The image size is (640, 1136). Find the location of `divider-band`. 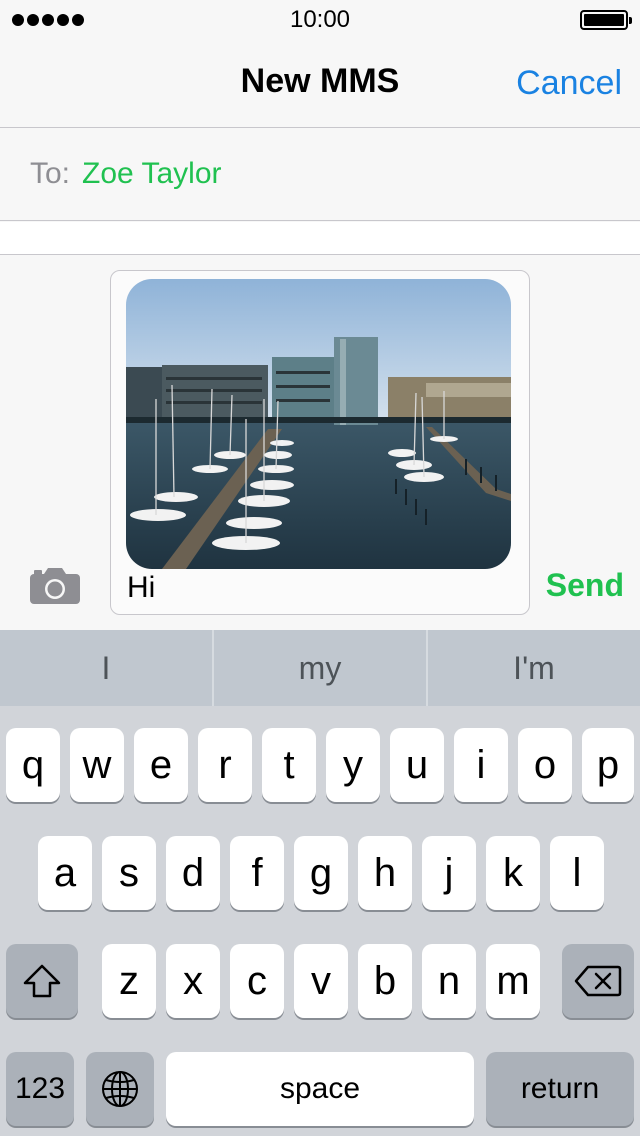

divider-band is located at coordinates (320, 238).